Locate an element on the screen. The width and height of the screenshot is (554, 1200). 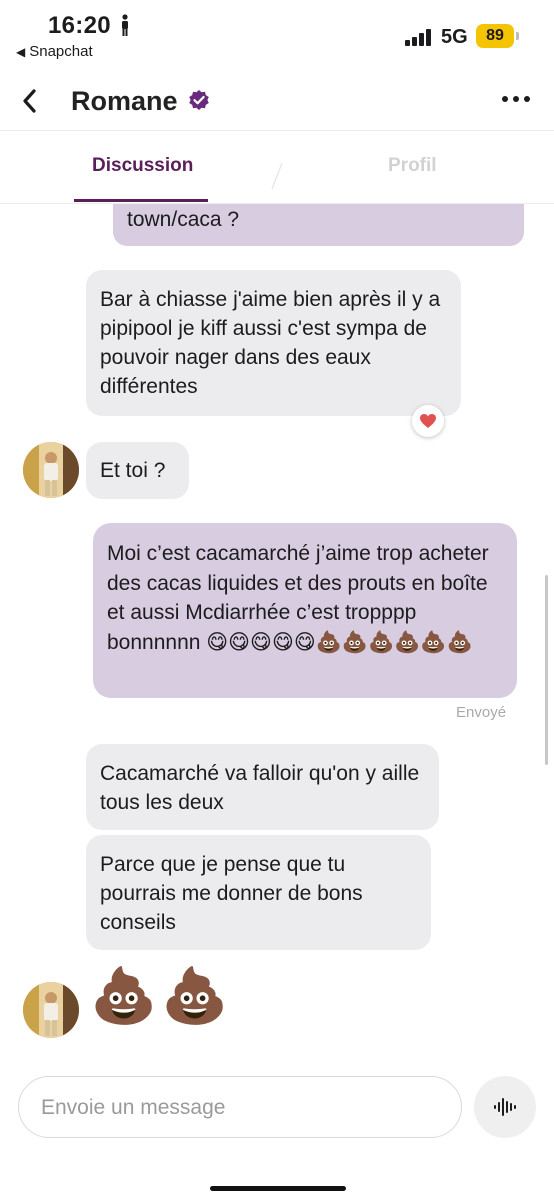
more-dots-icon is located at coordinates (518, 99).